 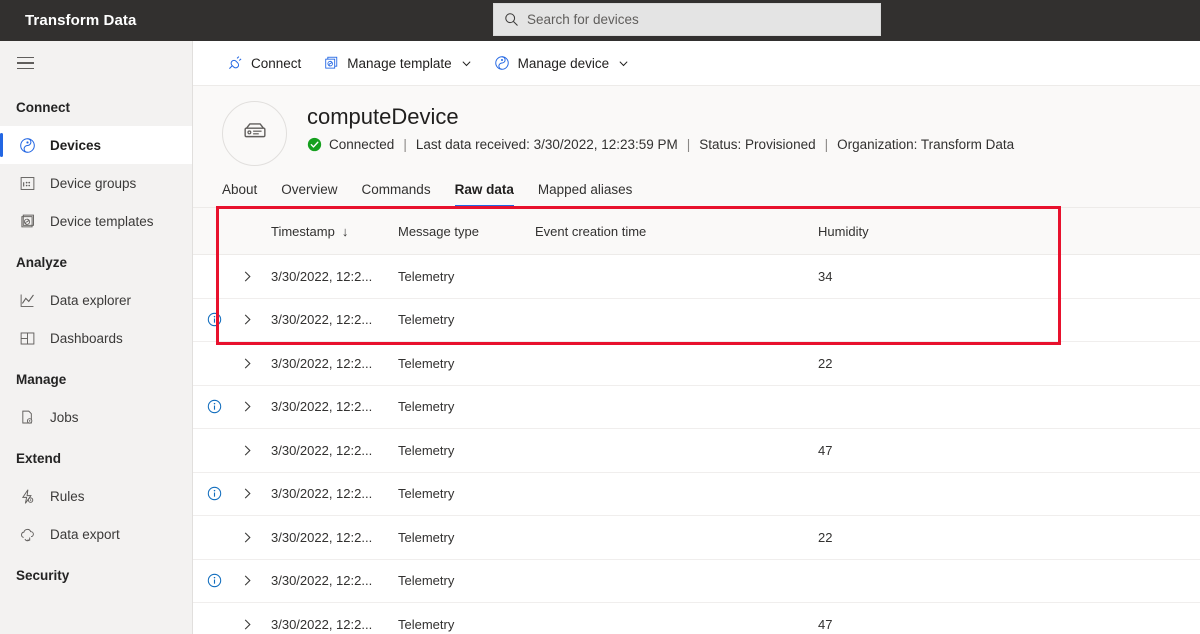 What do you see at coordinates (825, 450) in the screenshot?
I see `cell-humidity: 47` at bounding box center [825, 450].